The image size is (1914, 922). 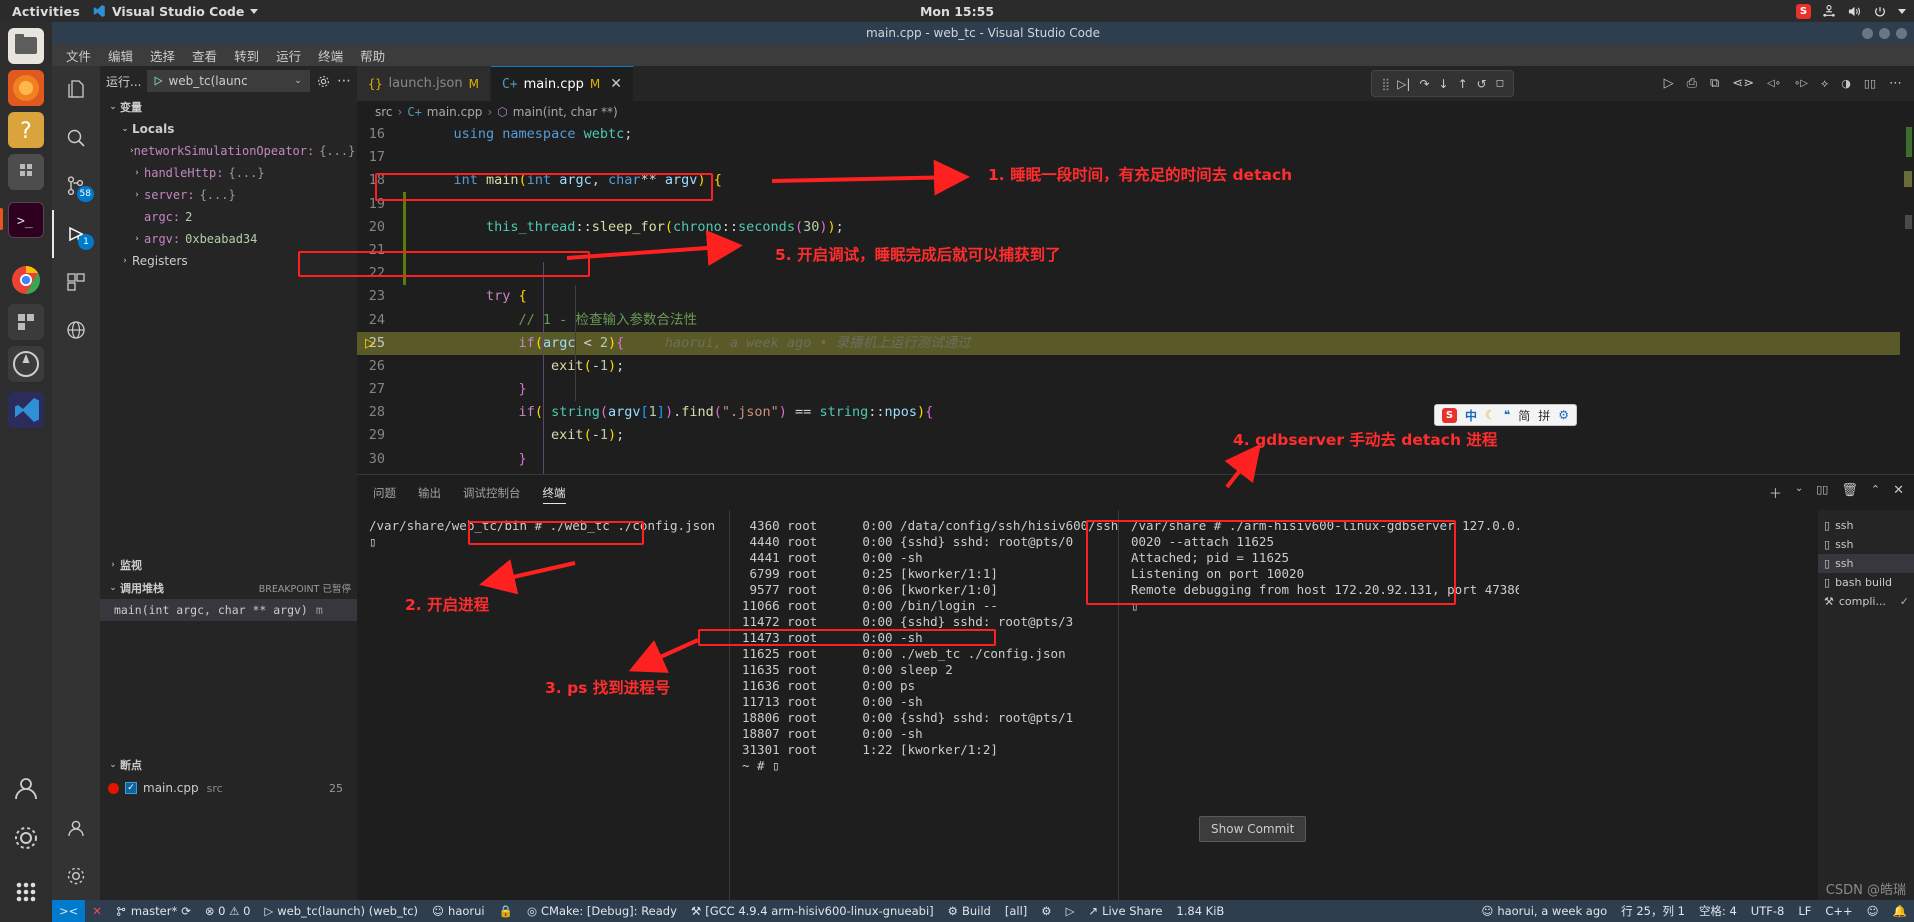 What do you see at coordinates (447, 605) in the screenshot?
I see `annotation-2: 2. 开启进程` at bounding box center [447, 605].